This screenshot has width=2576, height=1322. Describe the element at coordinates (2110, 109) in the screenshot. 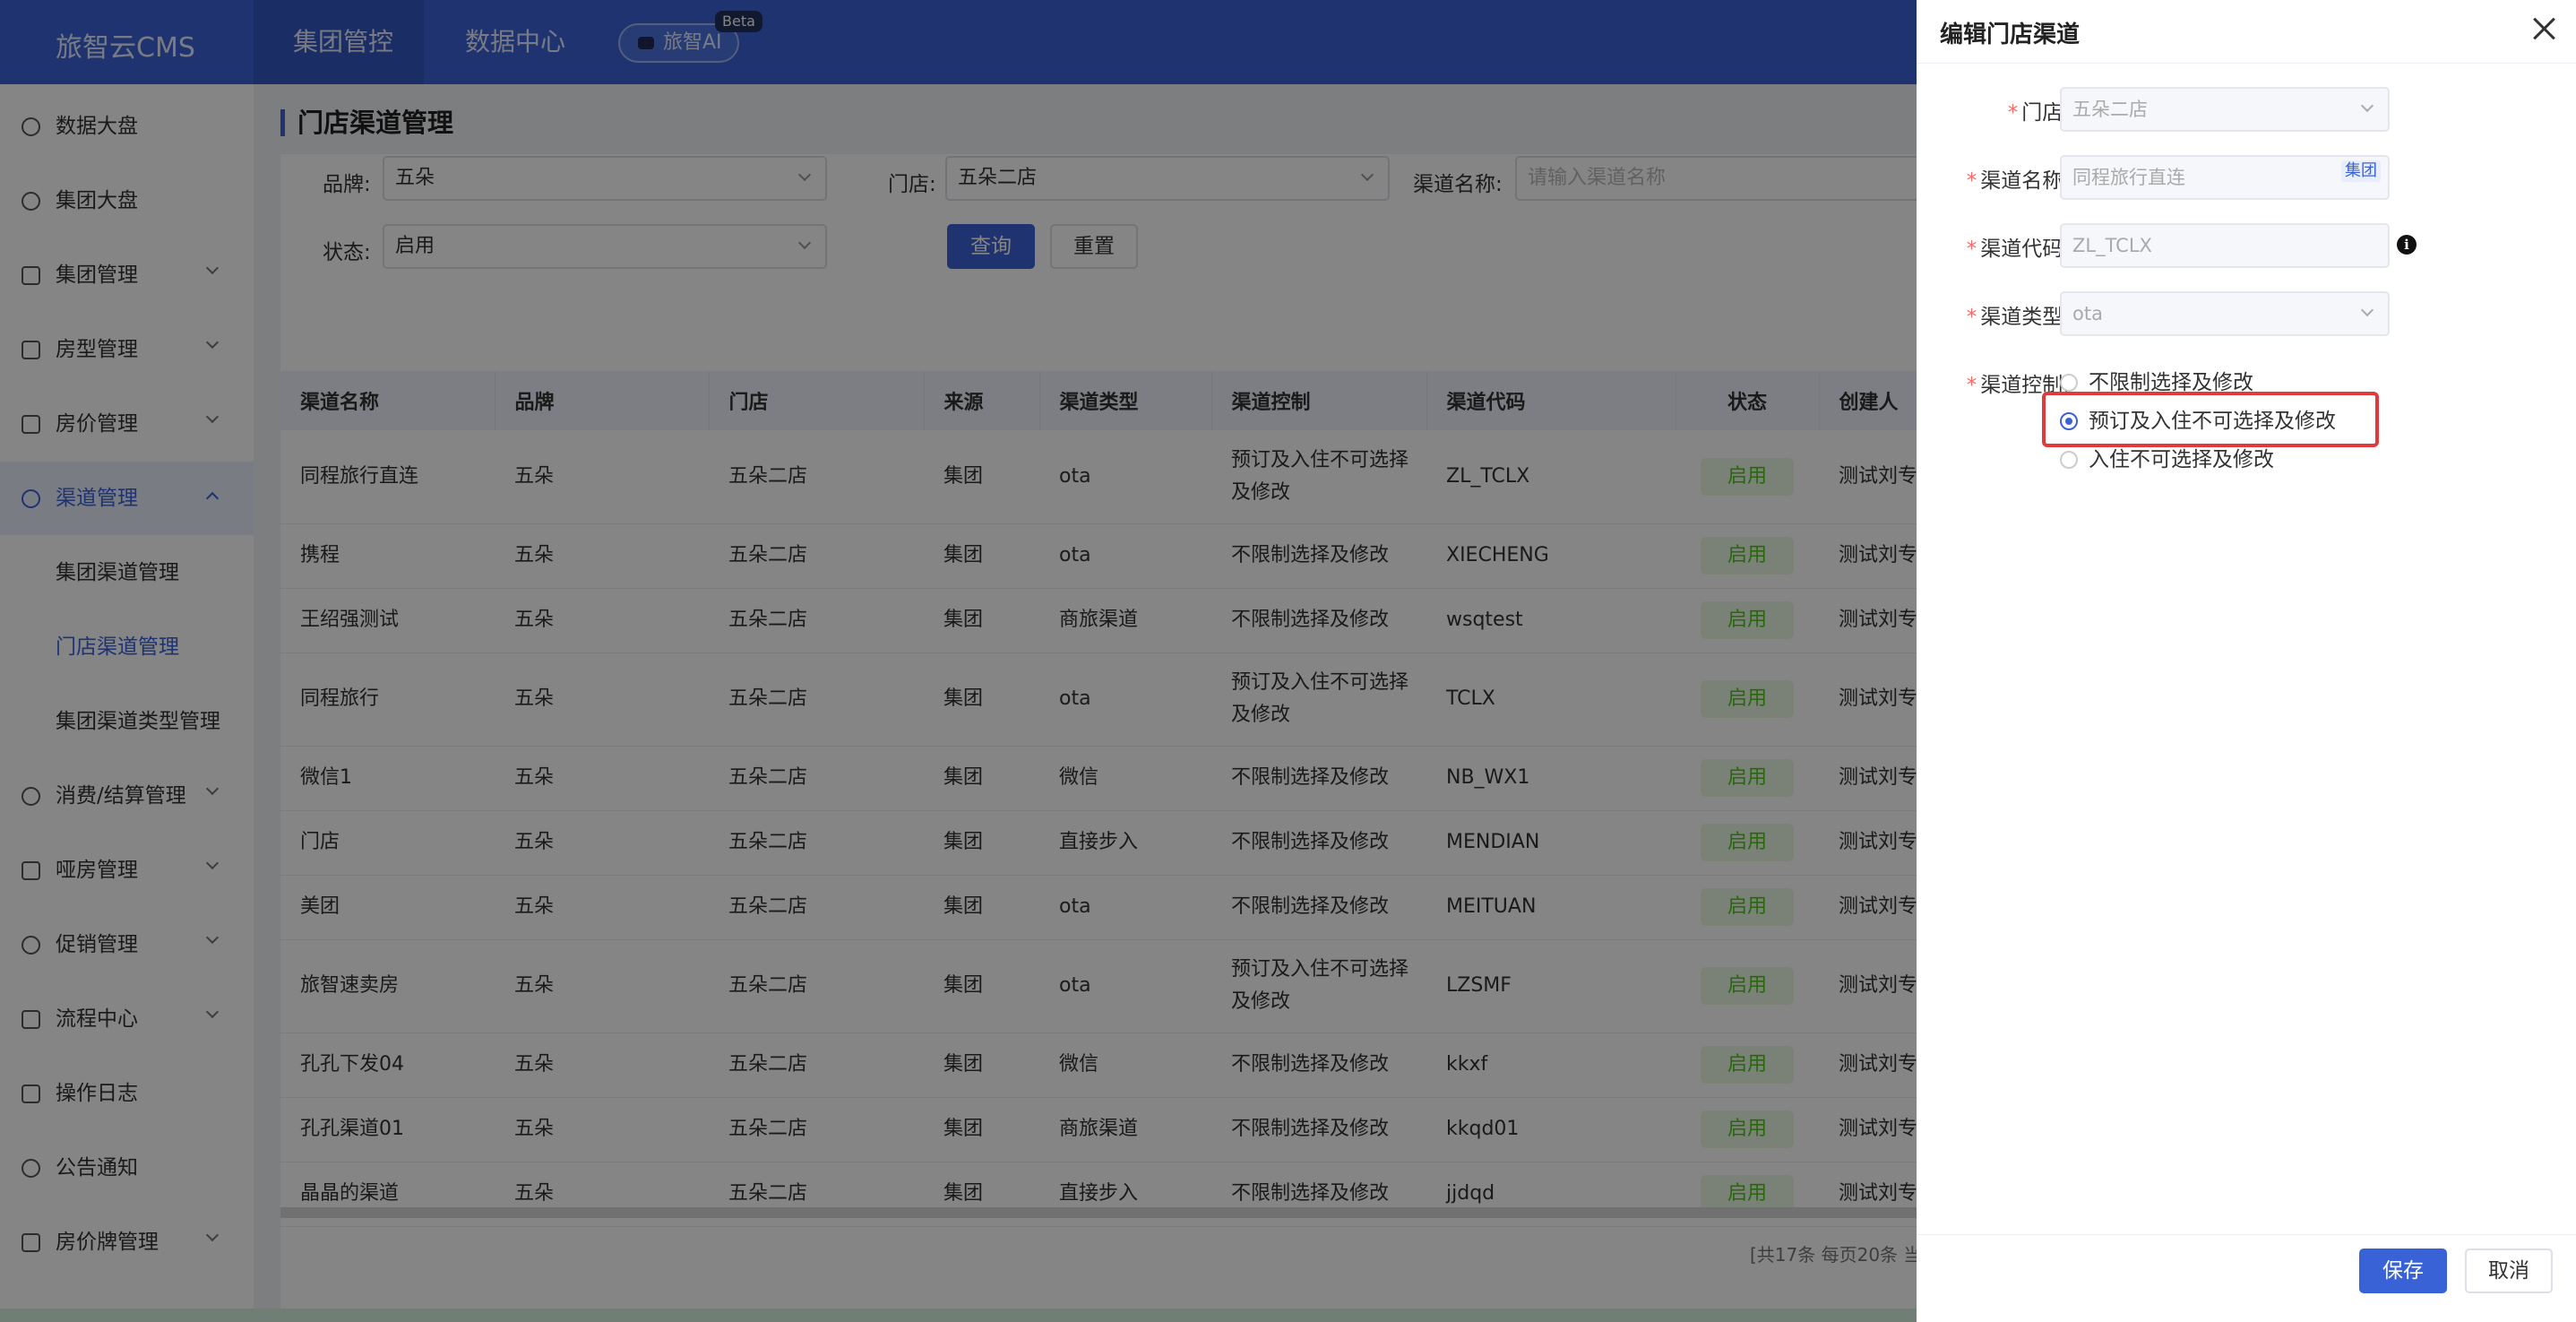

I see `store-field-value: 五朵二店` at that location.